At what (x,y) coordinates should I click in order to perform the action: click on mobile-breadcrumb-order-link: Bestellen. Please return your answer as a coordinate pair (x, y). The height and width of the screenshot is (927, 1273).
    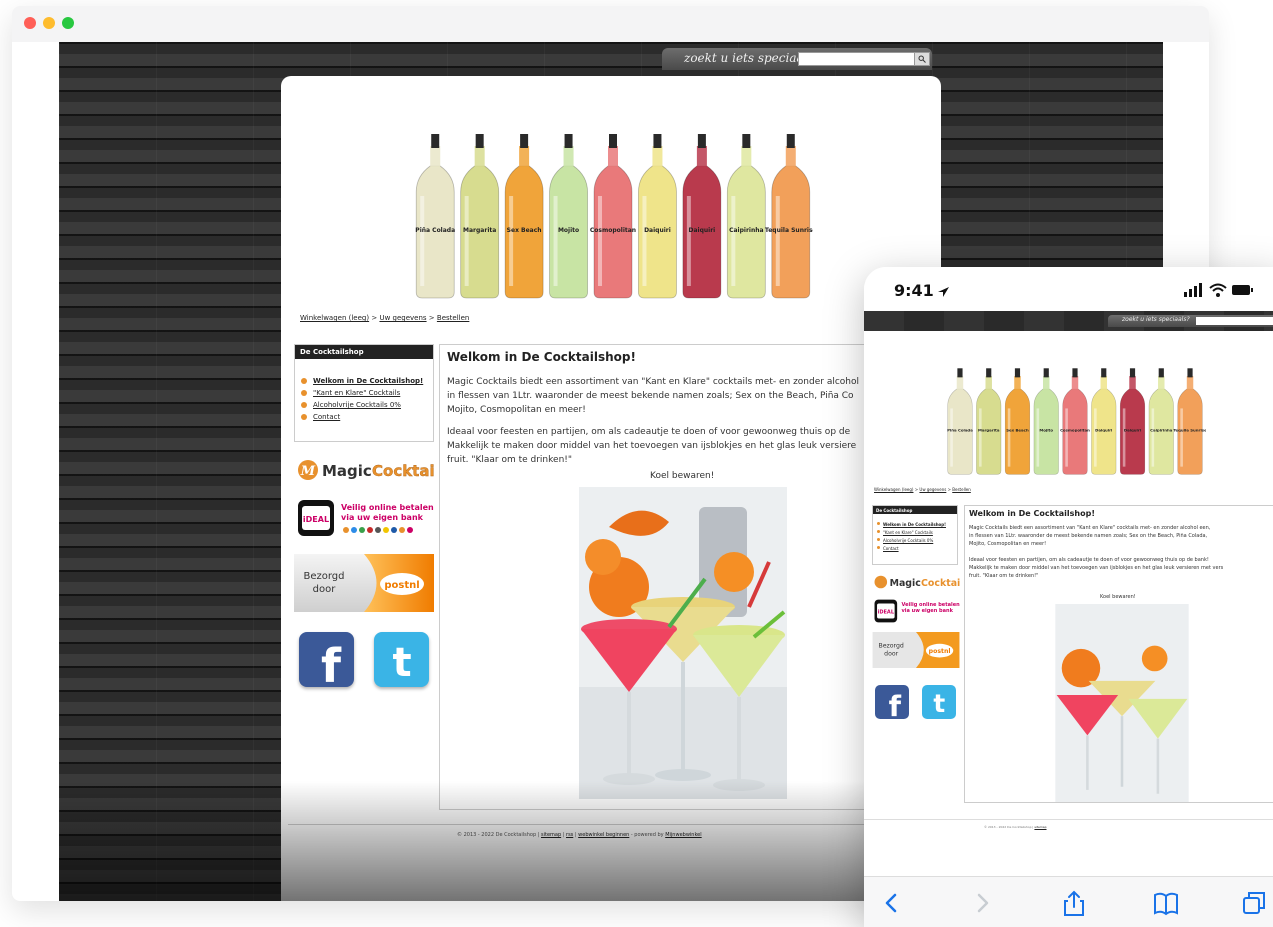
    Looking at the image, I should click on (961, 489).